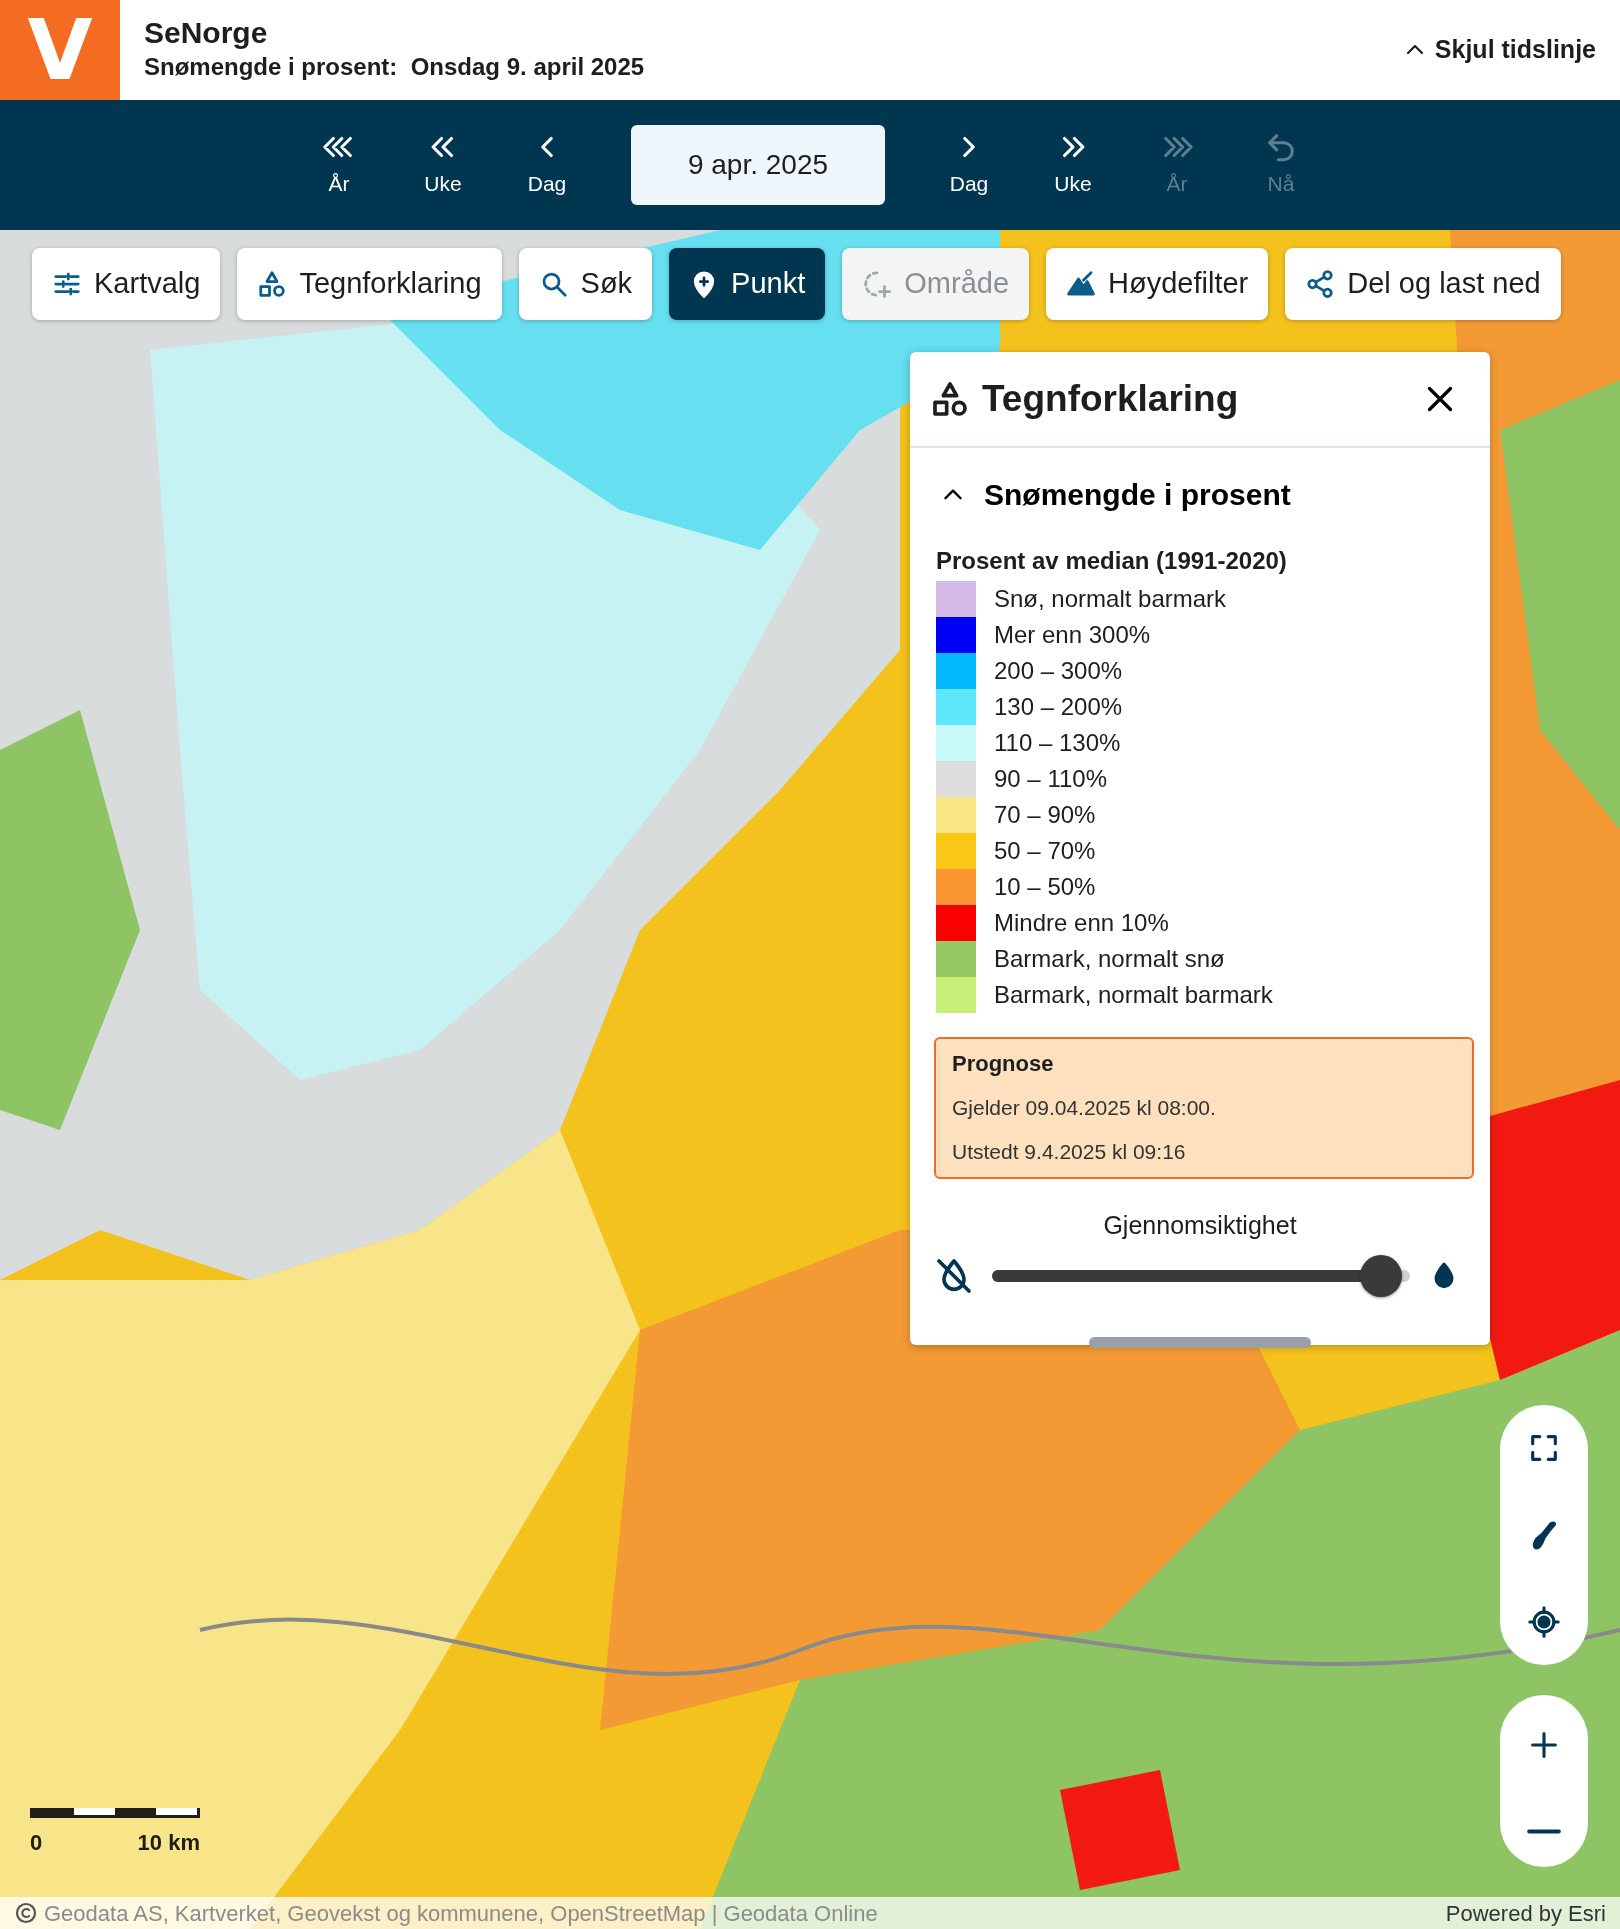 This screenshot has width=1620, height=1929. Describe the element at coordinates (877, 284) in the screenshot. I see `dashed-circle-plus-icon` at that location.